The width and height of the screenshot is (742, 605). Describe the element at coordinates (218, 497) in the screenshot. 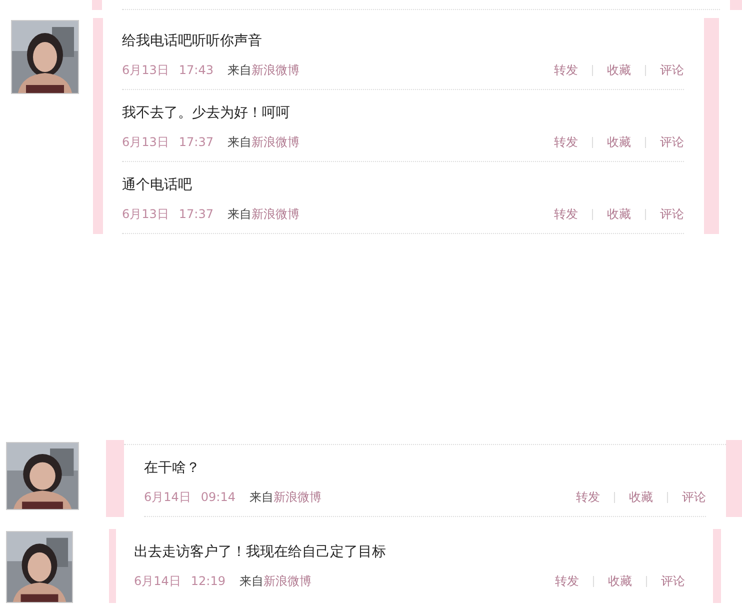

I see `post-time: 09:14` at that location.